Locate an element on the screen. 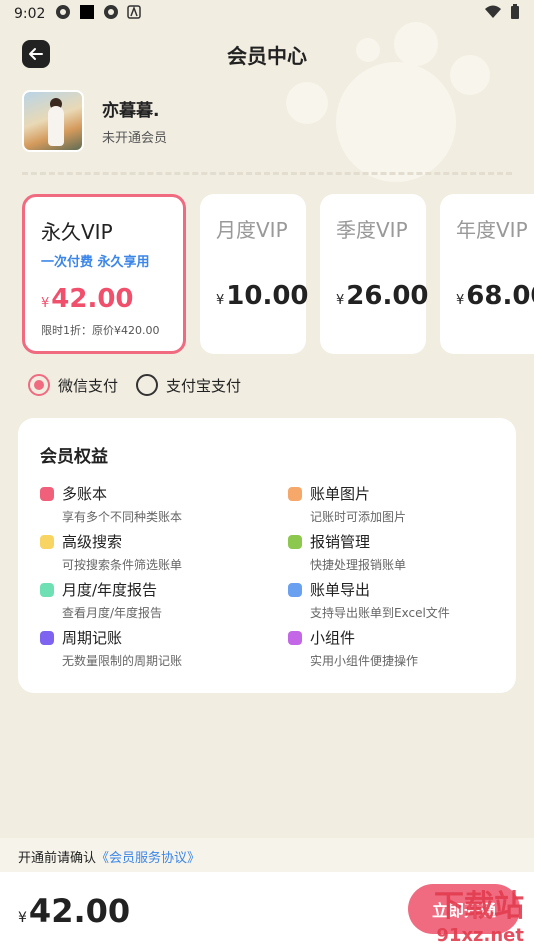 The image size is (534, 950). plan-price: ¥42.00 is located at coordinates (104, 299).